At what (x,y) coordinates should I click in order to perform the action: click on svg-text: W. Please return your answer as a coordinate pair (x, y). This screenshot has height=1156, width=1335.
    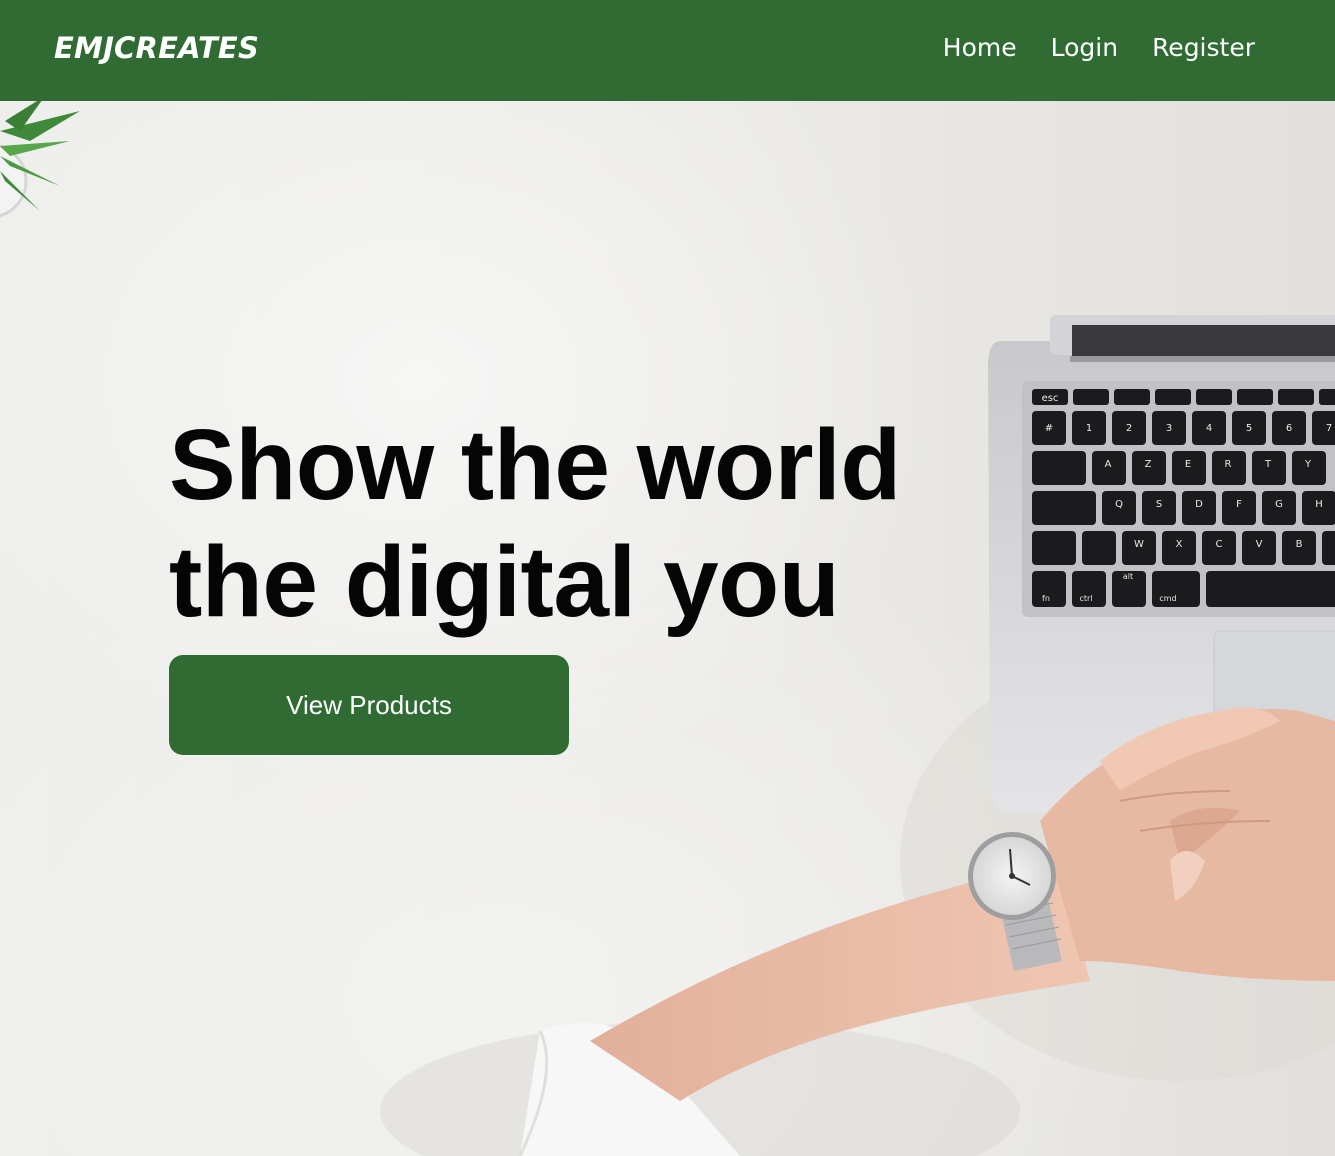
    Looking at the image, I should click on (1139, 544).